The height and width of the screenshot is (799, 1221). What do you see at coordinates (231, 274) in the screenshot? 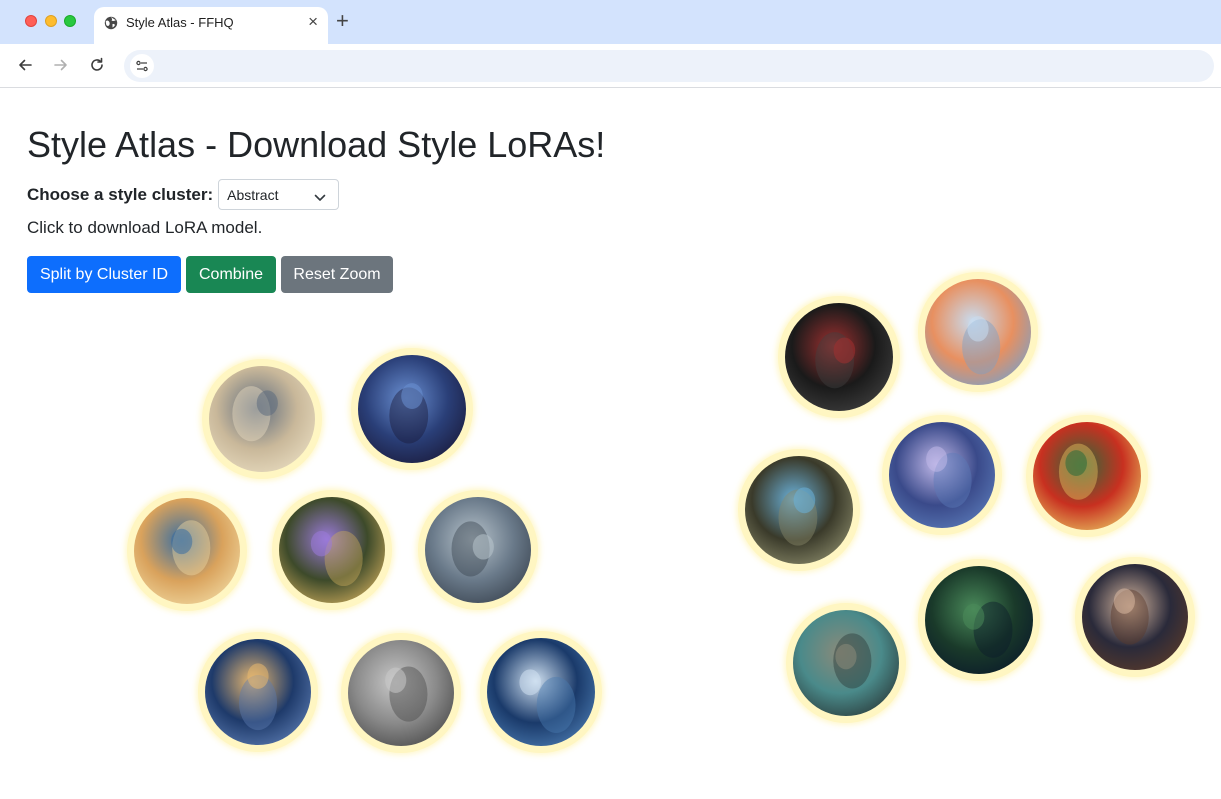
I see `combine-button: Combine` at bounding box center [231, 274].